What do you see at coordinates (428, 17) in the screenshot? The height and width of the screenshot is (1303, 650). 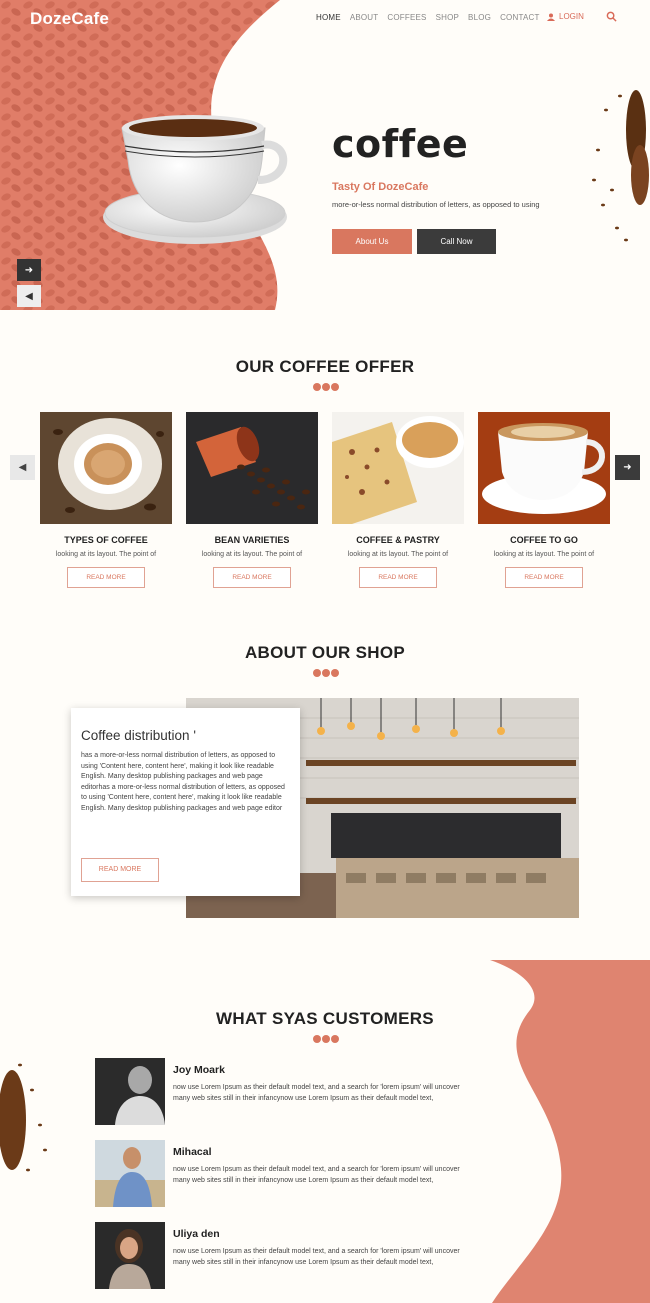 I see `main-nav: HOME ABOUT COFFEES SHOP BLOG CONTACT` at bounding box center [428, 17].